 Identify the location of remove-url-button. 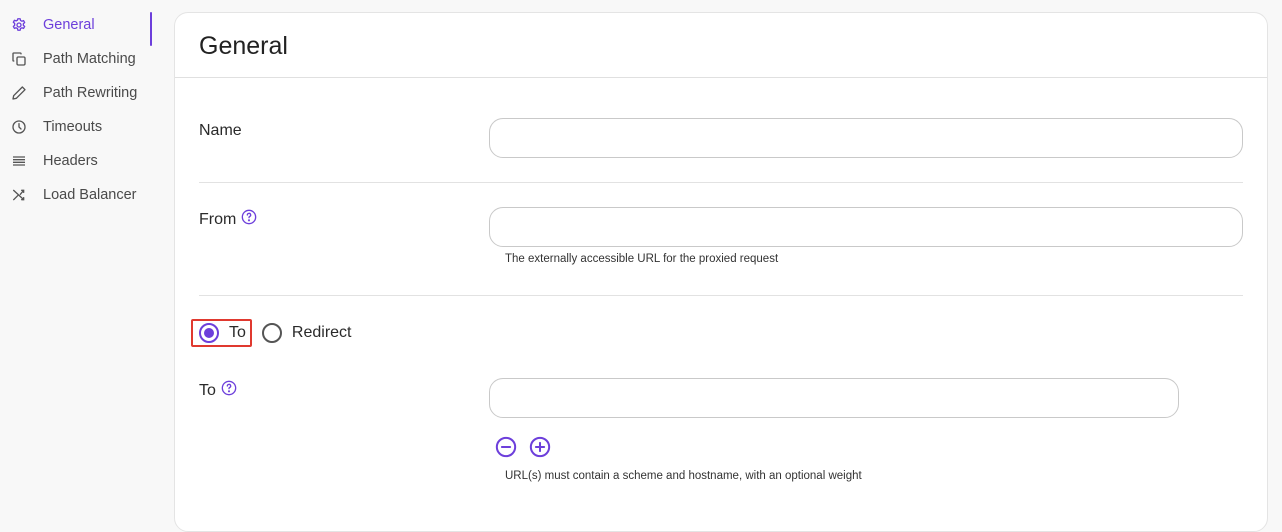
(506, 447).